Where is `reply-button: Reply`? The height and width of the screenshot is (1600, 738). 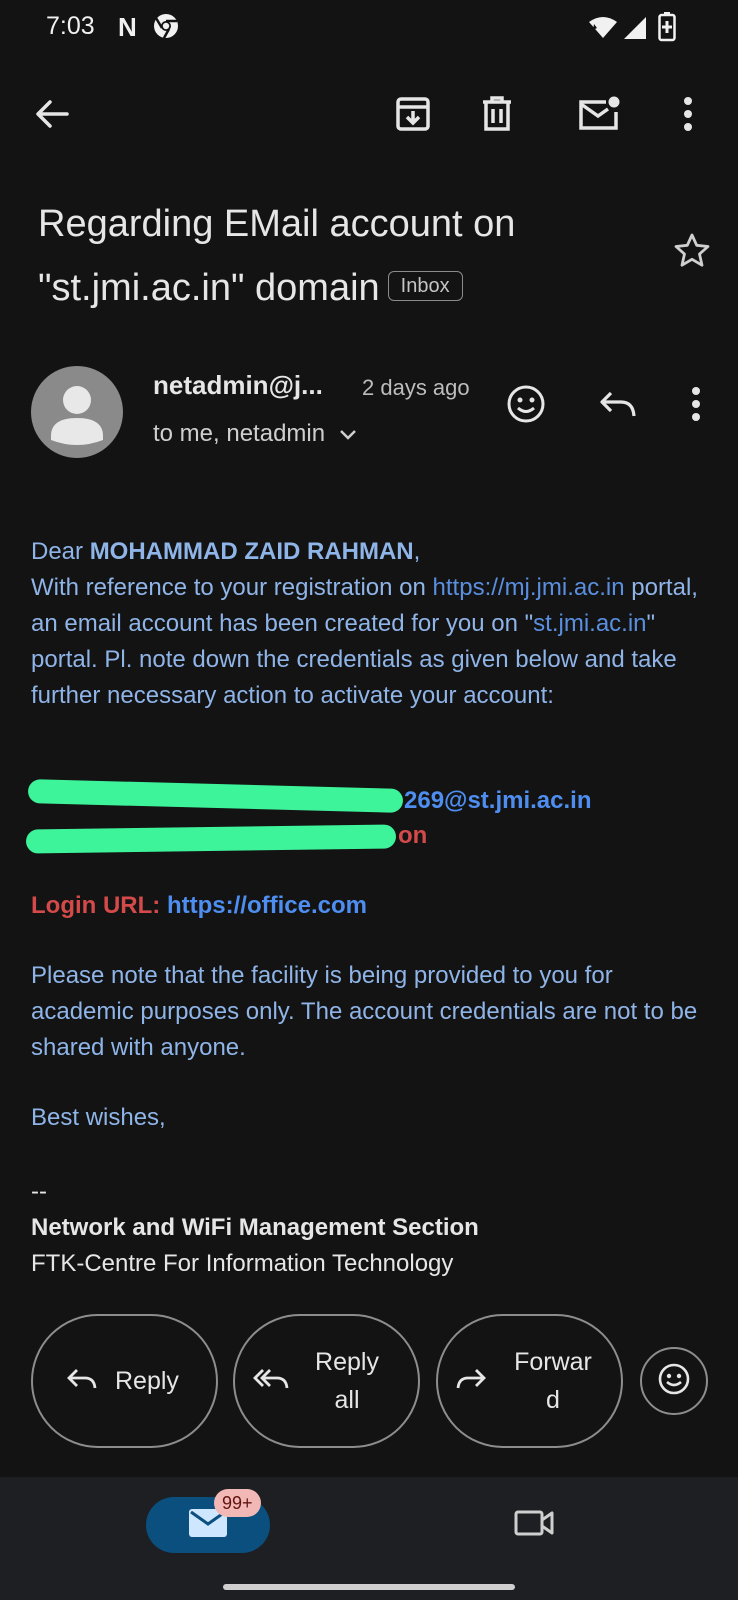
reply-button: Reply is located at coordinates (124, 1381).